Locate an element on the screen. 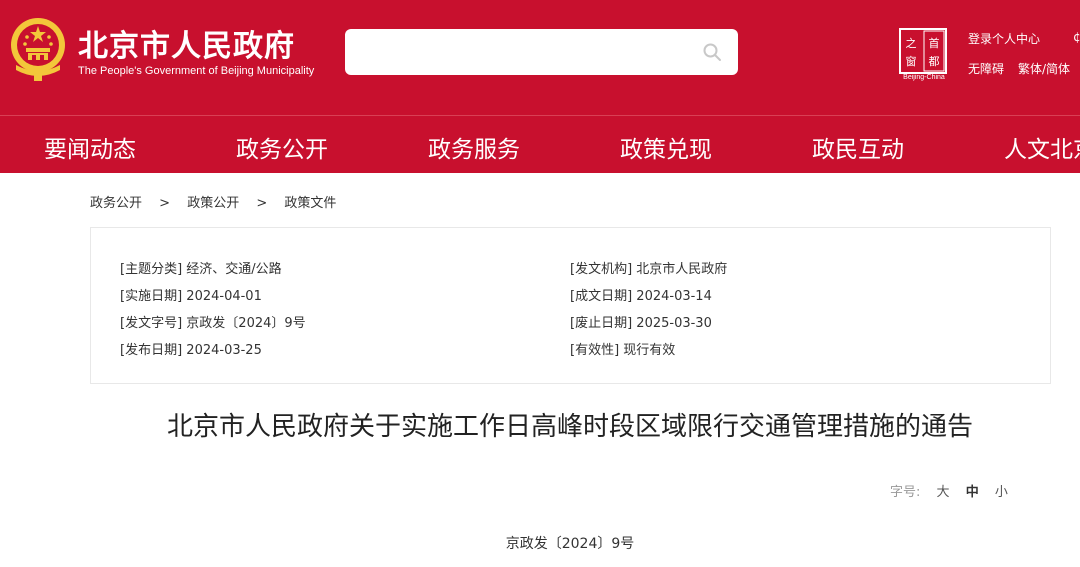 The width and height of the screenshot is (1080, 567). search-input is located at coordinates (522, 52).